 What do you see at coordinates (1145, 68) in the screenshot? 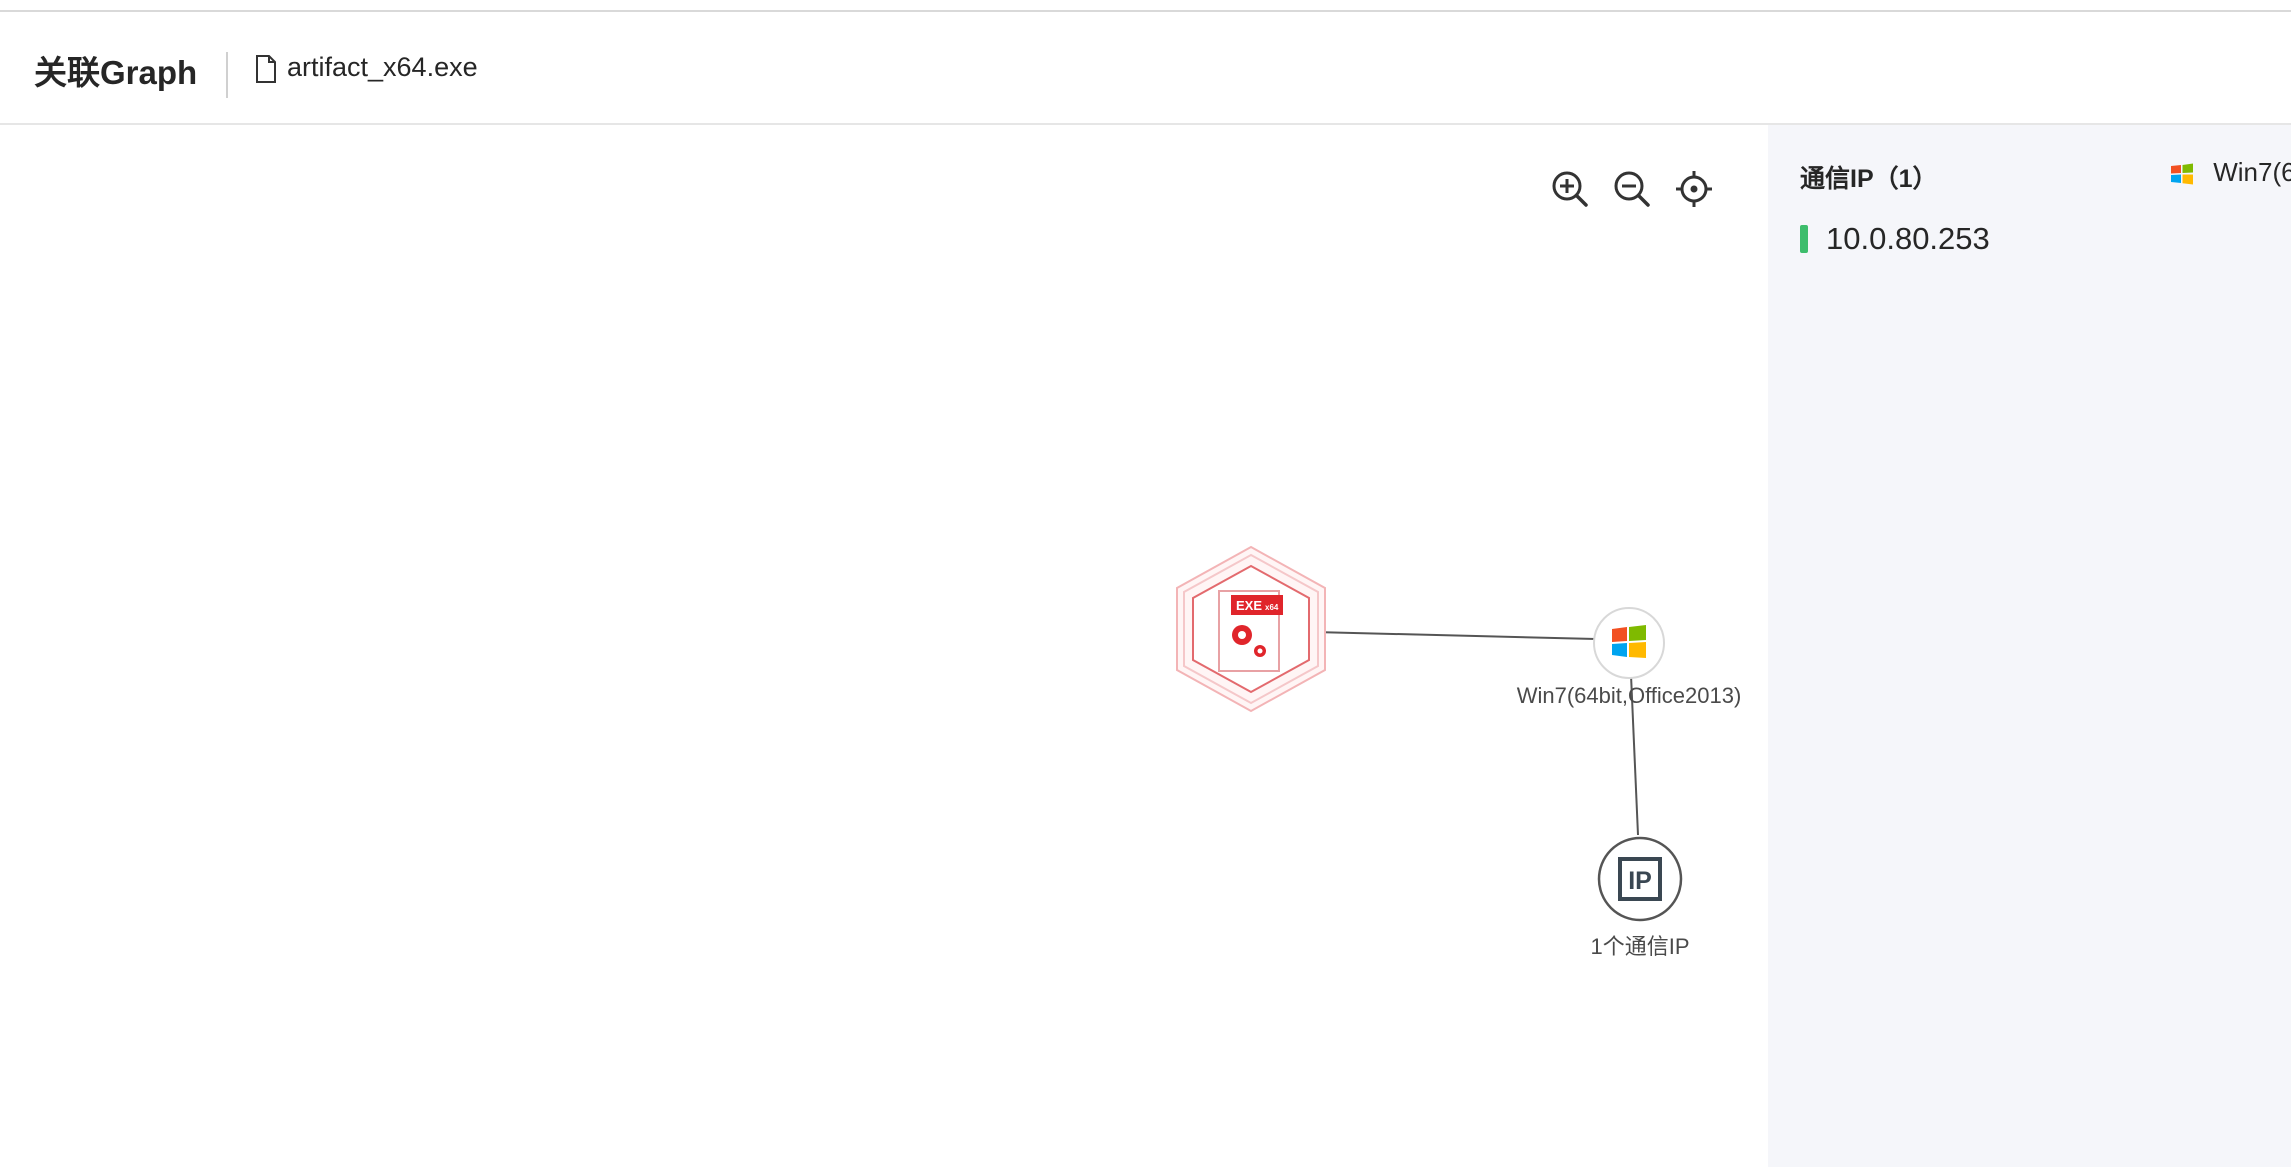
I see `header: 关联Graph artifact_x64.exe` at bounding box center [1145, 68].